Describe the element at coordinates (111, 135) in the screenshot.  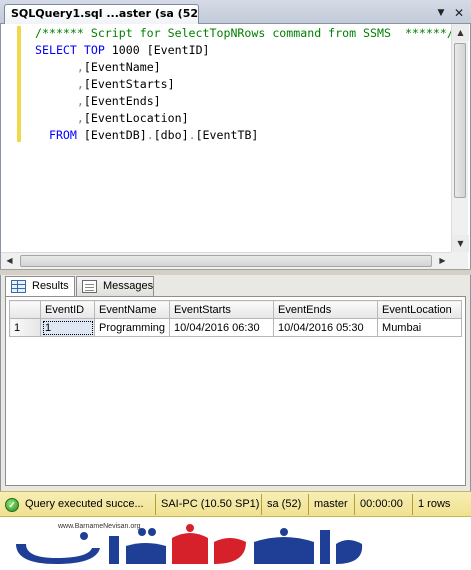
I see `sql-token: [EventDB]` at that location.